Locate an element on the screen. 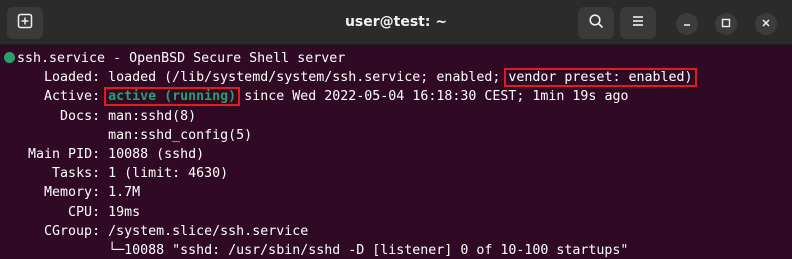 Image resolution: width=792 pixels, height=259 pixels. search-button is located at coordinates (596, 23).